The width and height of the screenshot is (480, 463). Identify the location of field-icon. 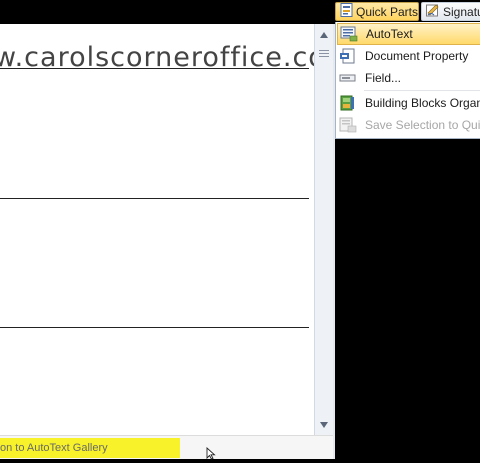
(348, 78).